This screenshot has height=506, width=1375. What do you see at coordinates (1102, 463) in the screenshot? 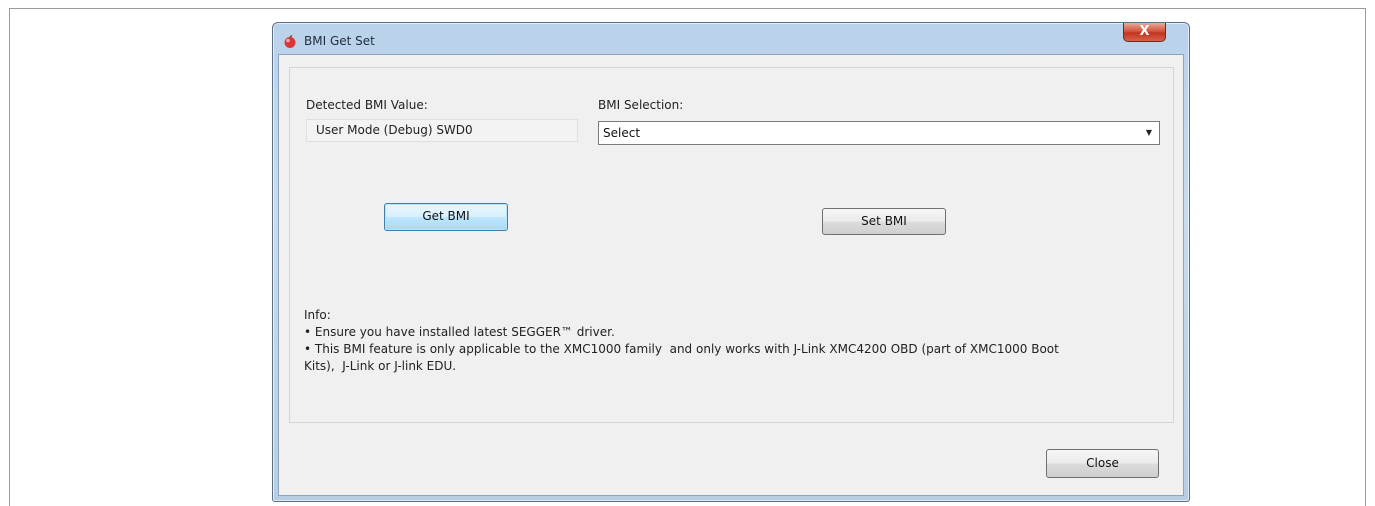
I see `close-button: Close` at bounding box center [1102, 463].